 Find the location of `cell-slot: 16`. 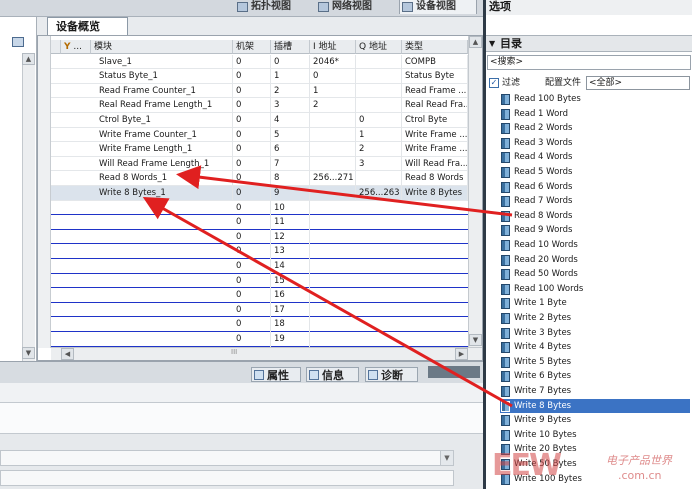

cell-slot: 16 is located at coordinates (290, 295).